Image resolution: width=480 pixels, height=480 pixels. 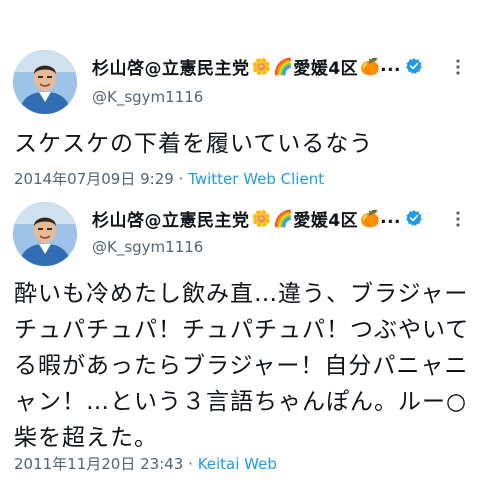 What do you see at coordinates (98, 464) in the screenshot?
I see `timestamp: 2011年11月20日 23:43` at bounding box center [98, 464].